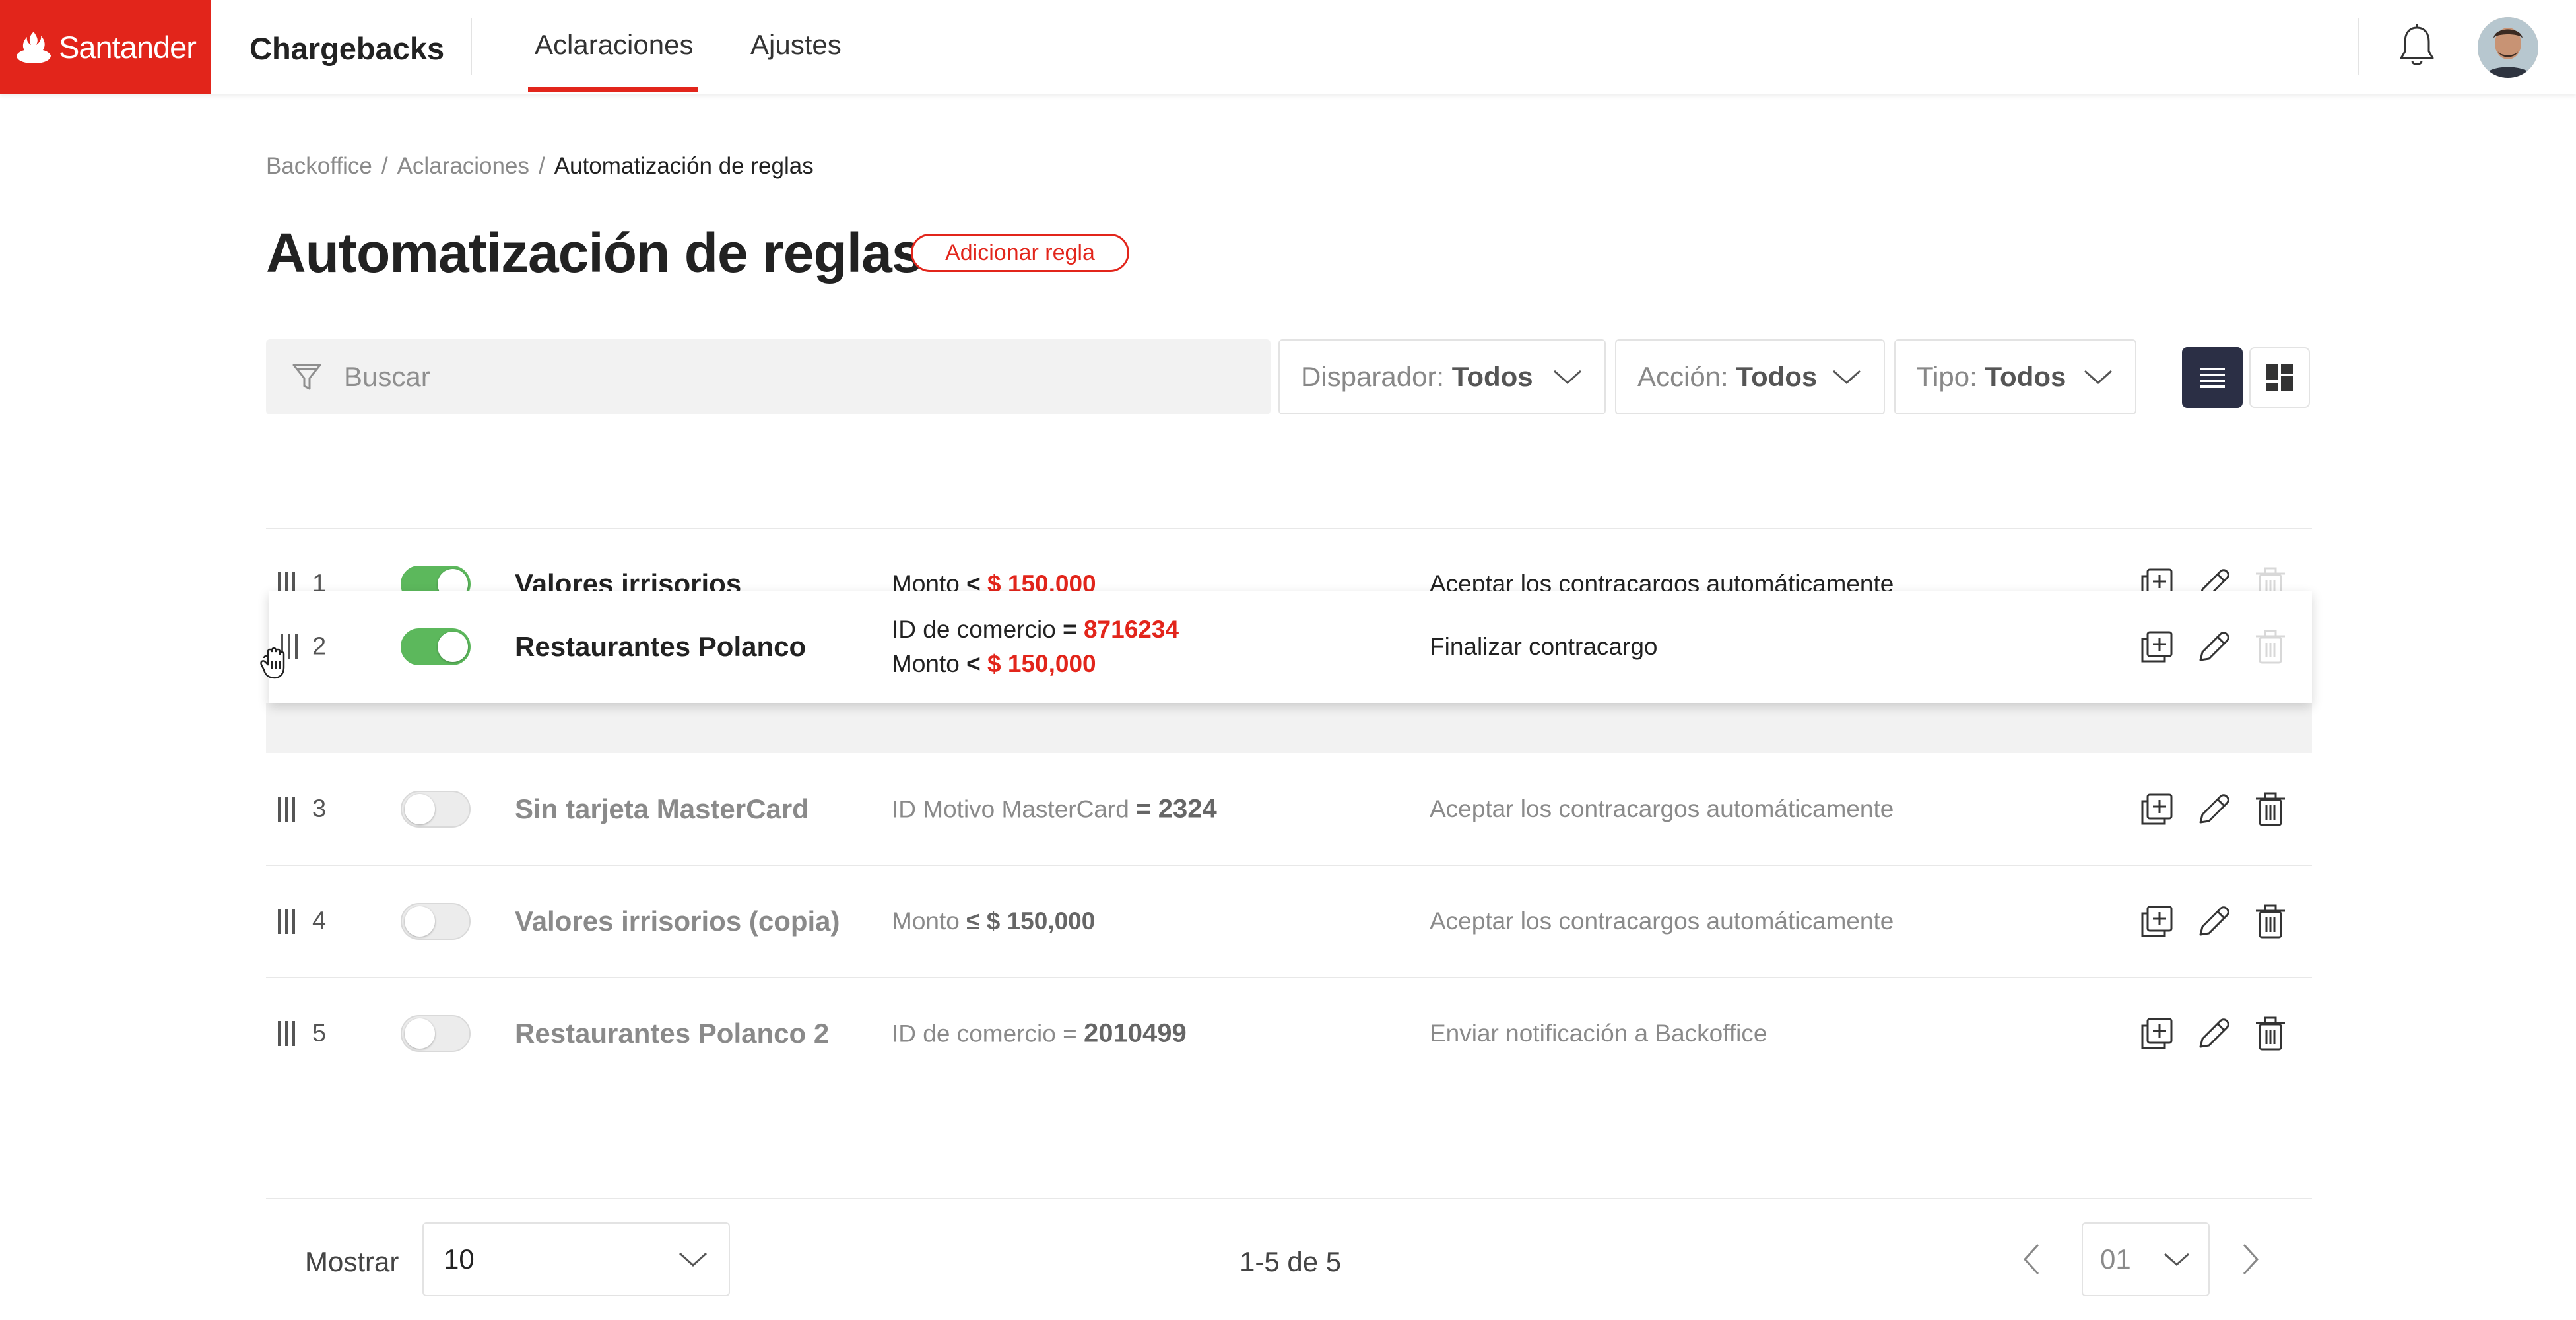 The width and height of the screenshot is (2576, 1320). Describe the element at coordinates (2146, 1259) in the screenshot. I see `page-number-select: 01` at that location.